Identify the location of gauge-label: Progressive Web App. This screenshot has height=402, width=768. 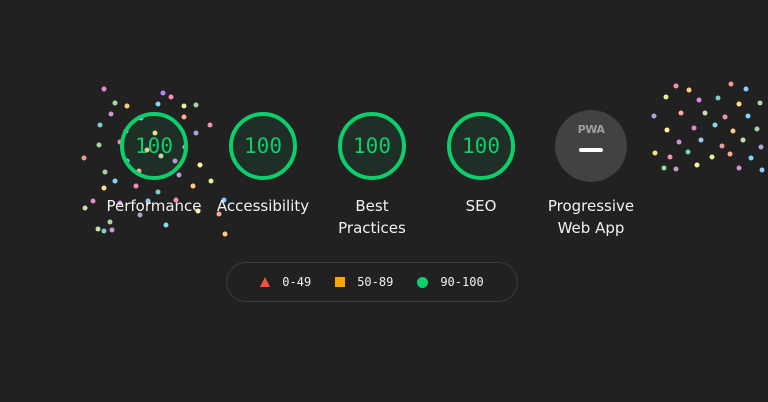
(591, 217).